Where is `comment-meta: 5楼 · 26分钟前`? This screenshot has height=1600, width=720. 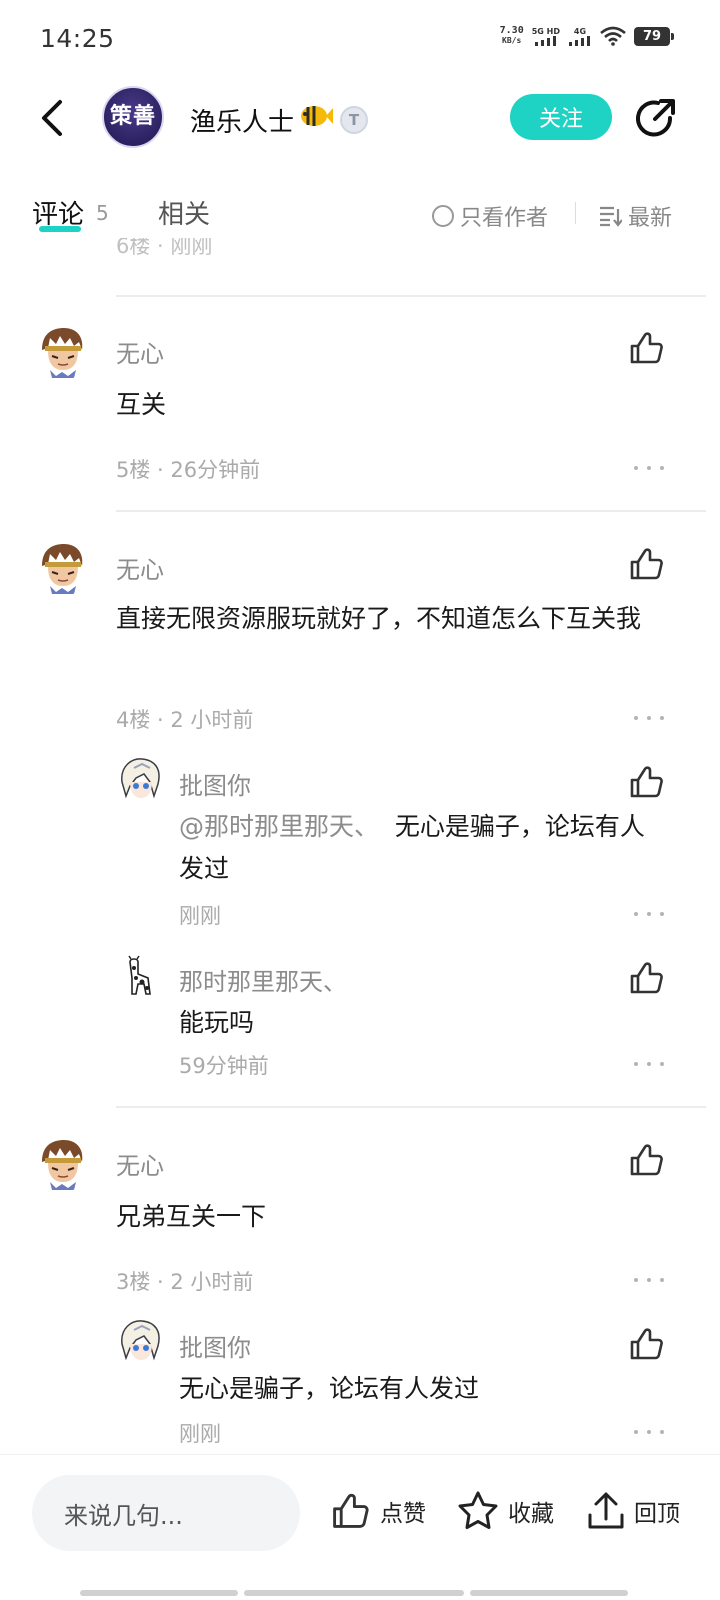 comment-meta: 5楼 · 26分钟前 is located at coordinates (188, 470).